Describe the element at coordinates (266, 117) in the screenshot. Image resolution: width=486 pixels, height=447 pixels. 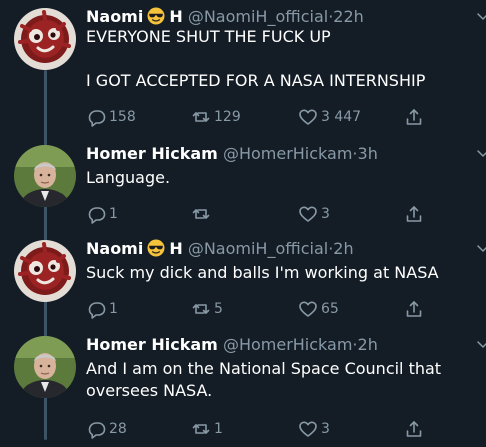
I see `tweet-actions: 158 129 3 447` at that location.